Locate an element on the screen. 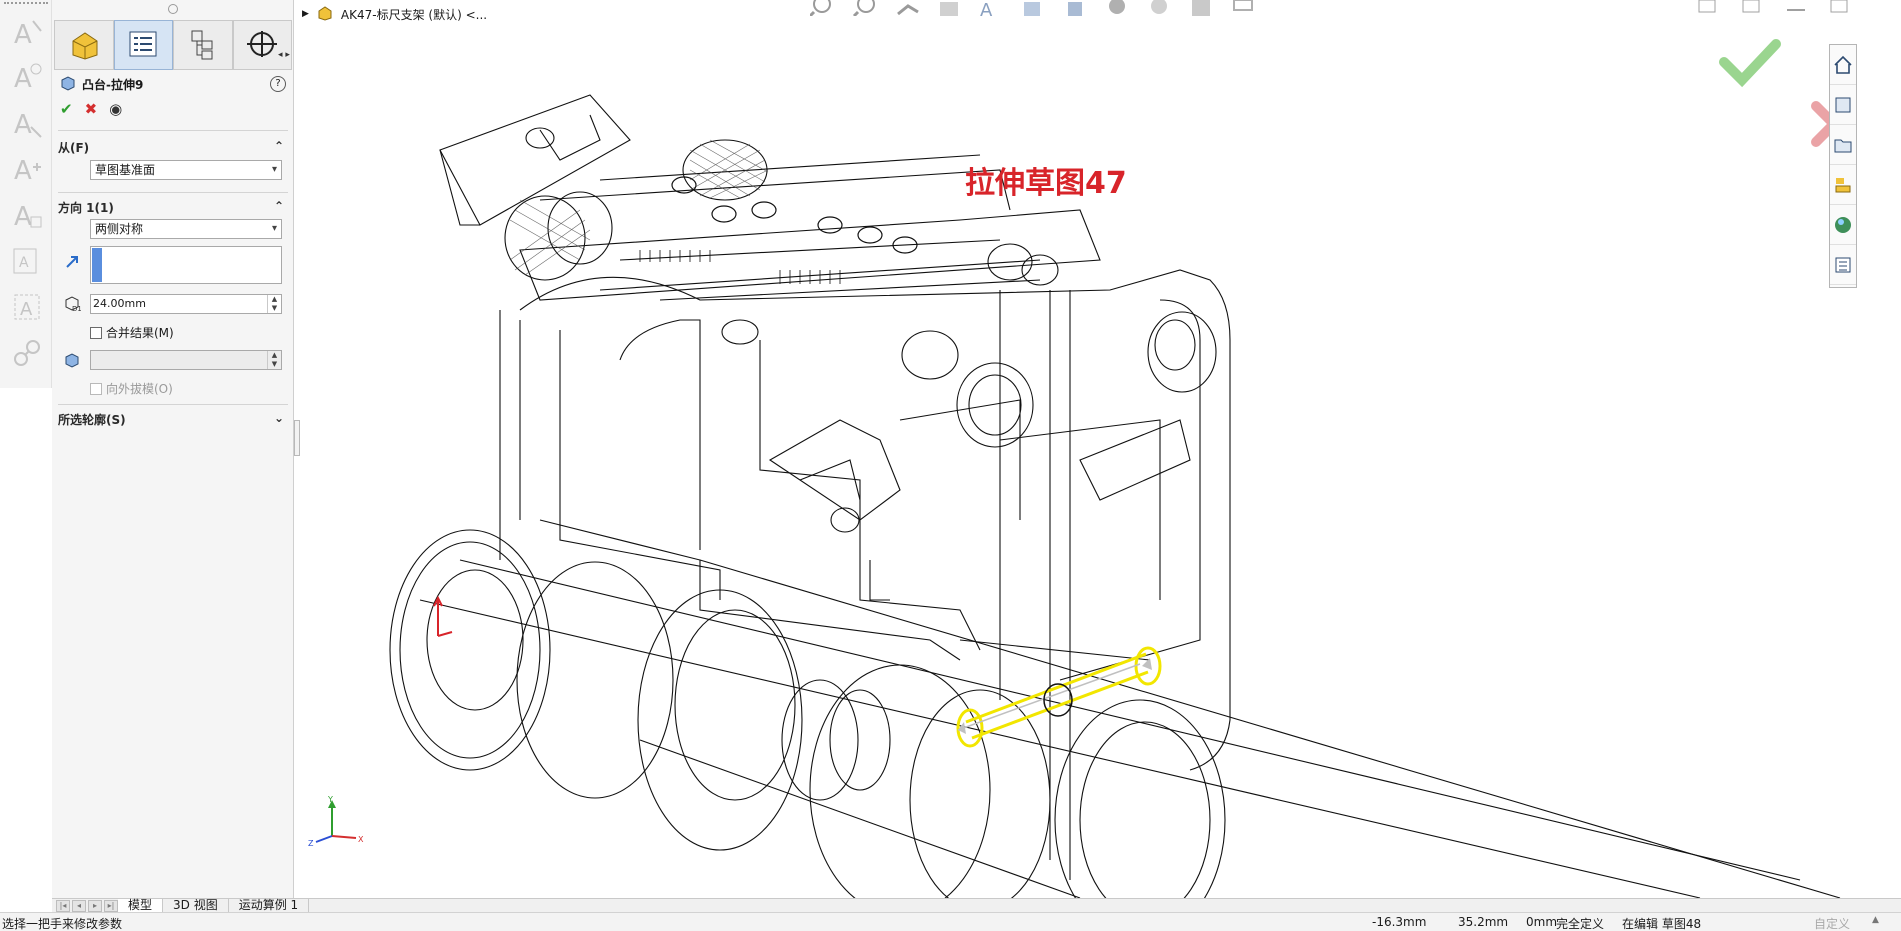  home-view-icon is located at coordinates (1843, 65).